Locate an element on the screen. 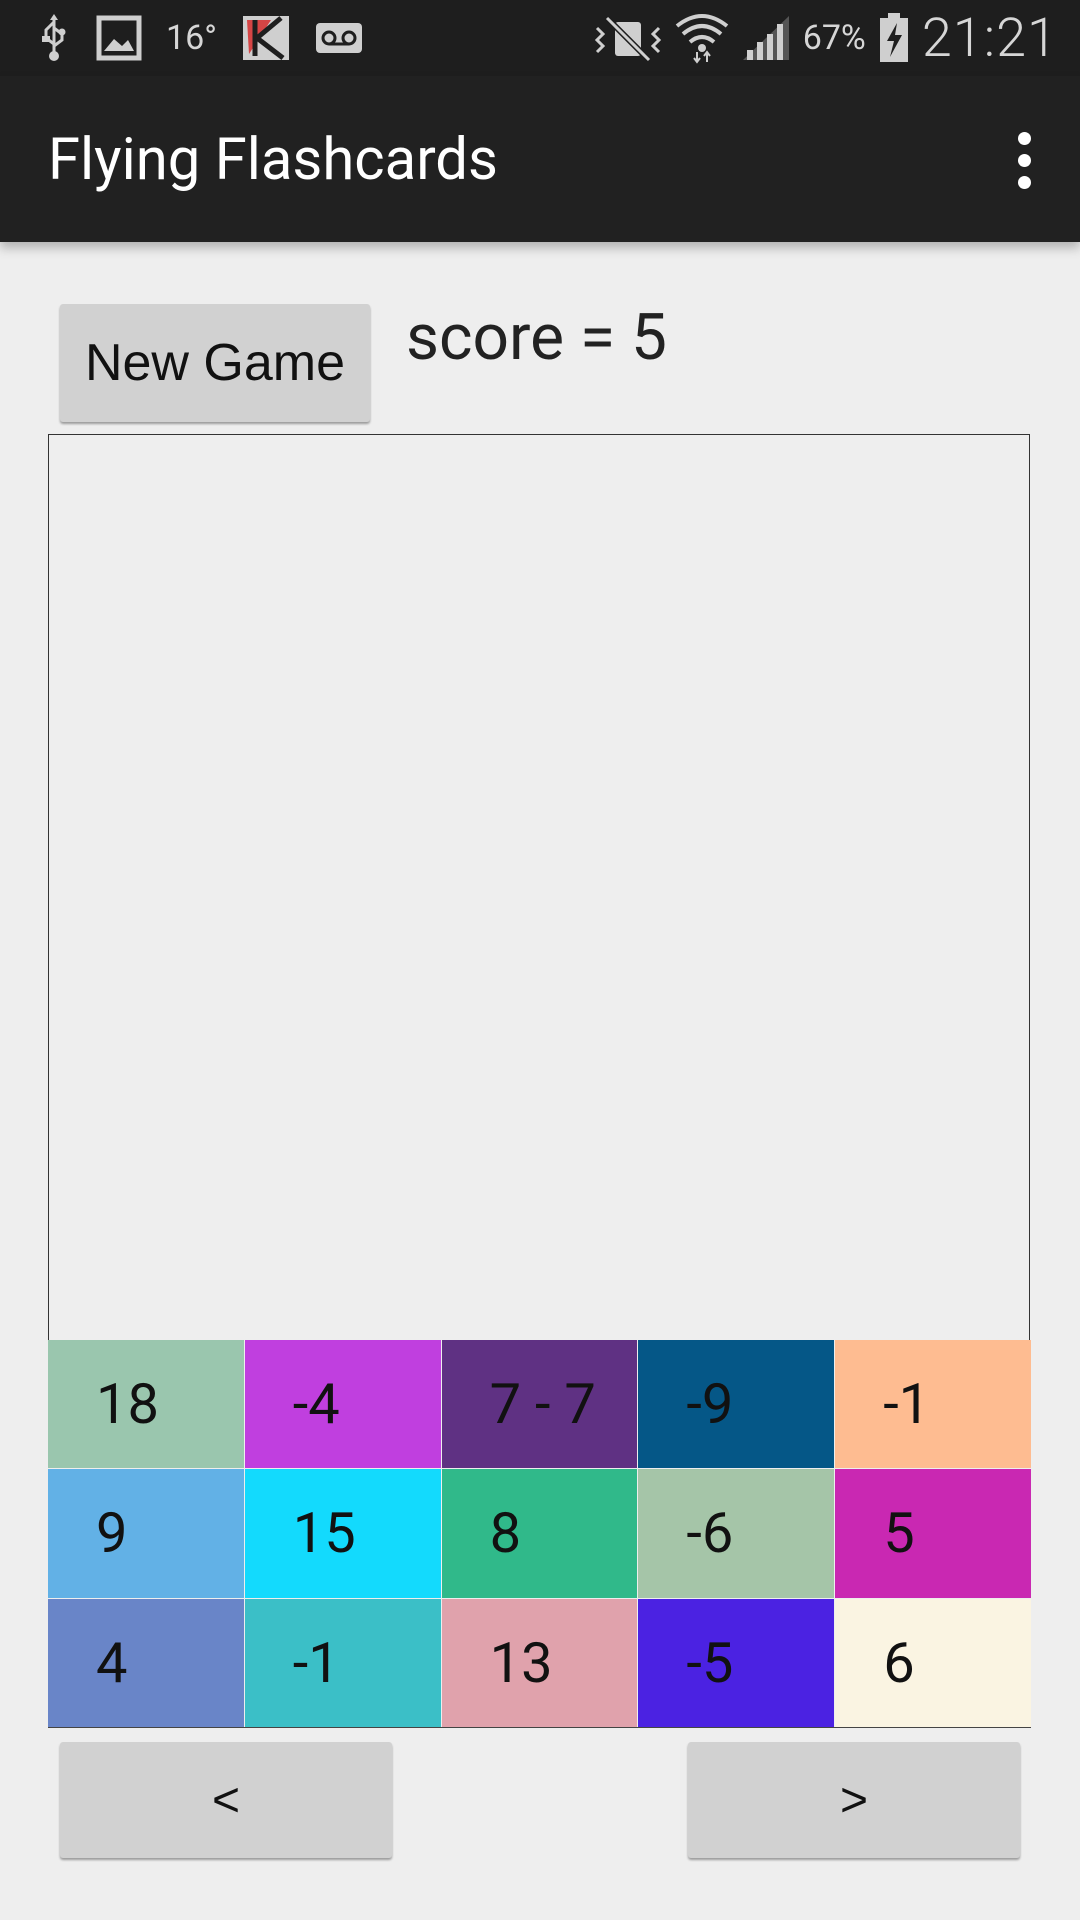 This screenshot has width=1080, height=1920. answer-card: -6 is located at coordinates (736, 1533).